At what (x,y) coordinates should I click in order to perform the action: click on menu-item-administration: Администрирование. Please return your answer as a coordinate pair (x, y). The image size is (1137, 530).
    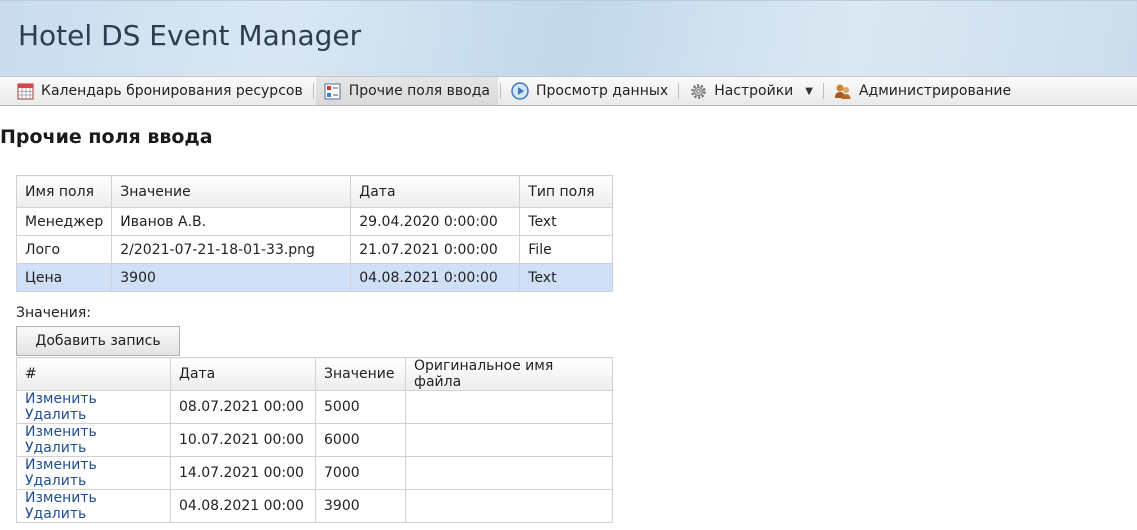
    Looking at the image, I should click on (922, 91).